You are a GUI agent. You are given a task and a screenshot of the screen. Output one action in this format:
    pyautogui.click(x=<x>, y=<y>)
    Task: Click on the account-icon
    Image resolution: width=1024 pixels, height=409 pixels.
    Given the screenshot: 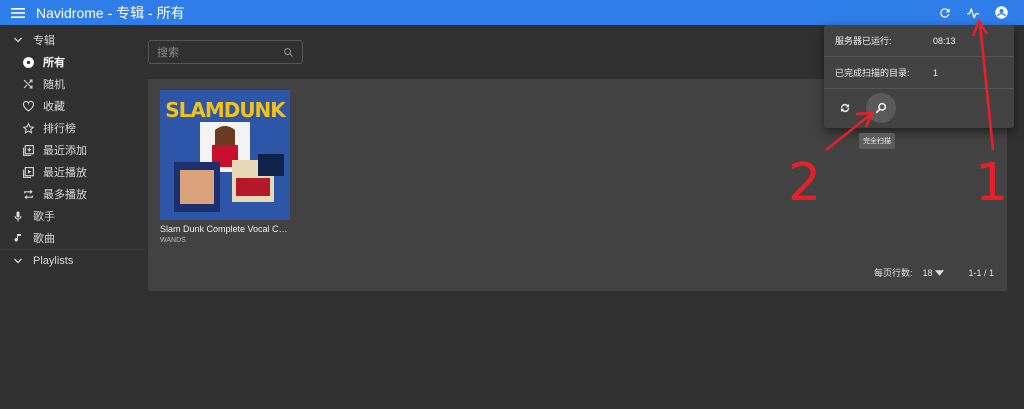 What is the action you would take?
    pyautogui.click(x=1001, y=12)
    